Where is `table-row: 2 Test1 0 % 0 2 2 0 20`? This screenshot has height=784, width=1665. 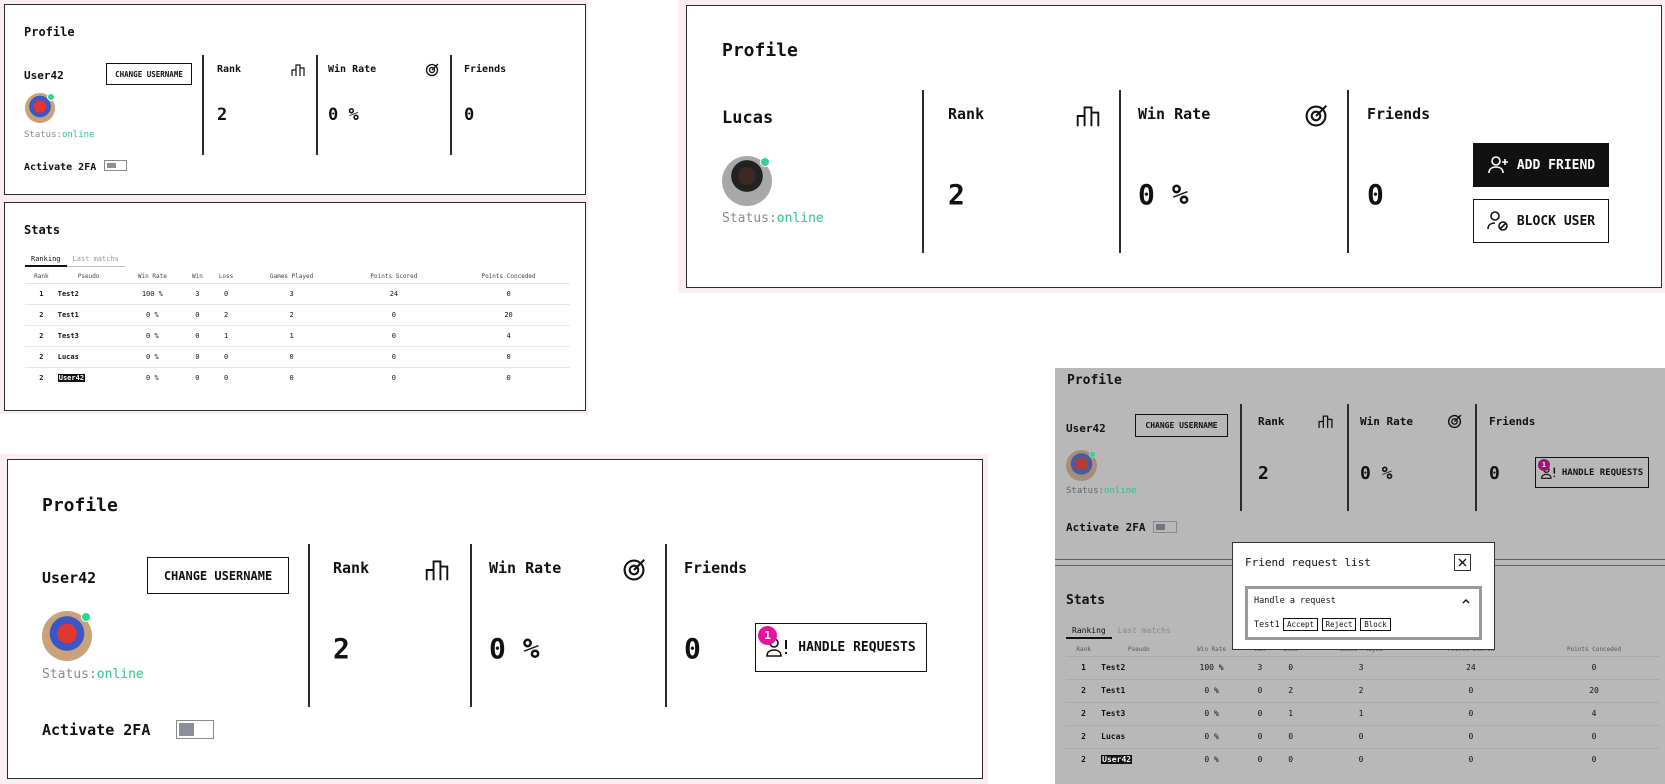
table-row: 2 Test1 0 % 0 2 2 0 20 is located at coordinates (297, 314).